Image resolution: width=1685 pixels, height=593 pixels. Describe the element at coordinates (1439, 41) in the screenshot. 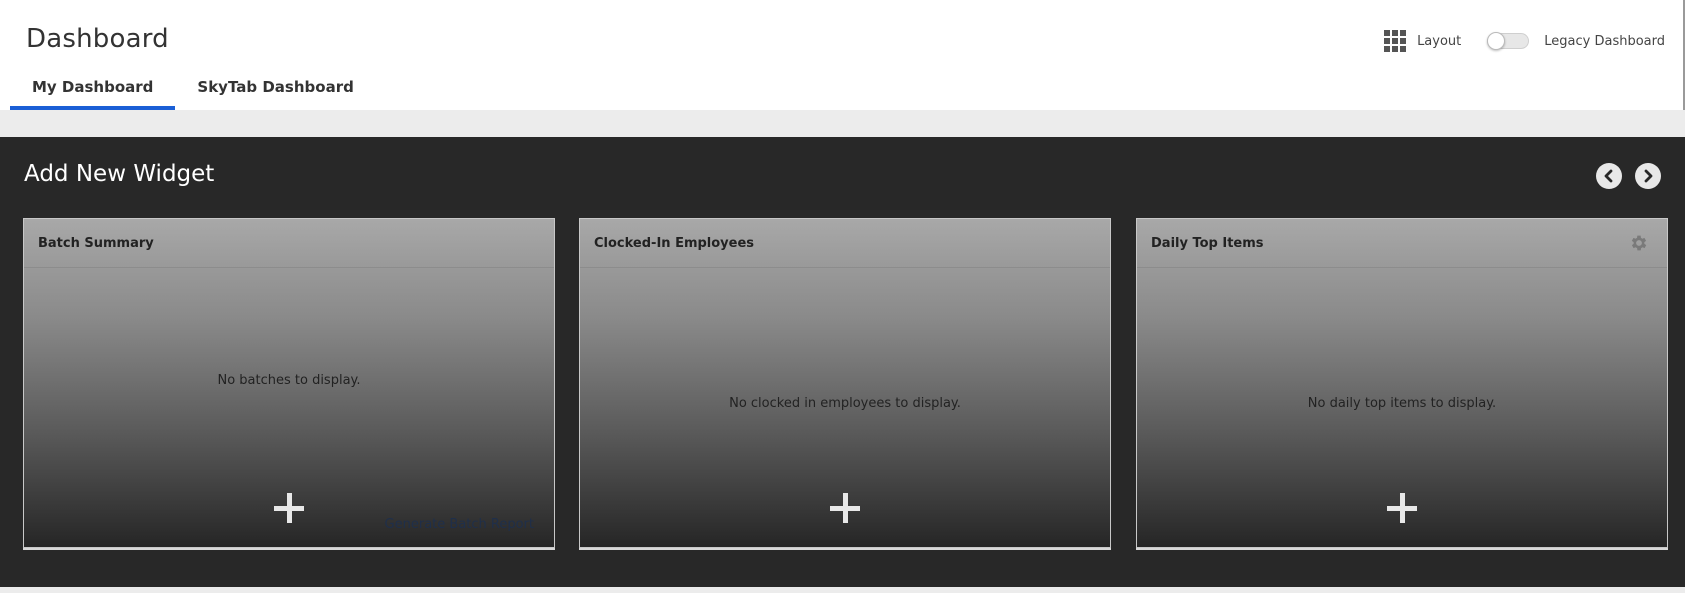

I see `layout-button: Layout` at that location.